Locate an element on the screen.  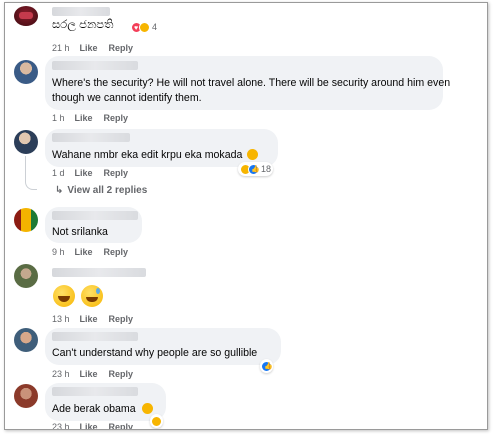
comment-timestamp: 1 h is located at coordinates (58, 118).